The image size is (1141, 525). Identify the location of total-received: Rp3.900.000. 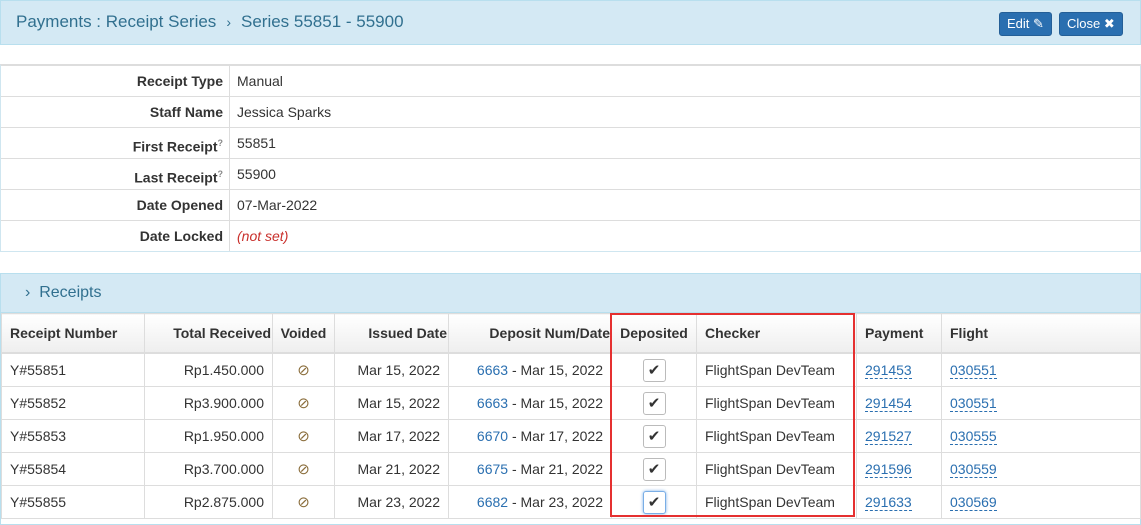
(208, 403).